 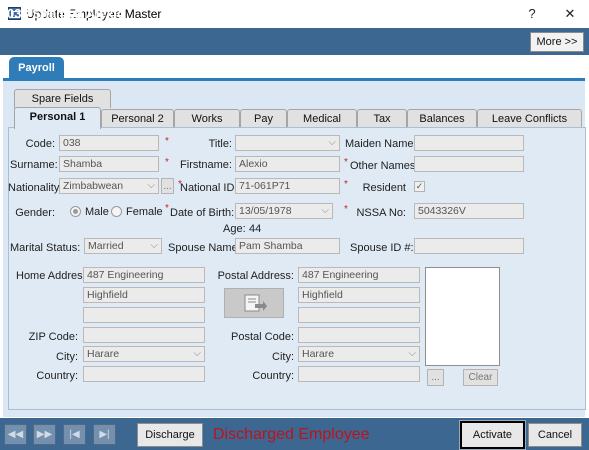 I want to click on marital-status-dropdown: Married, so click(x=123, y=246).